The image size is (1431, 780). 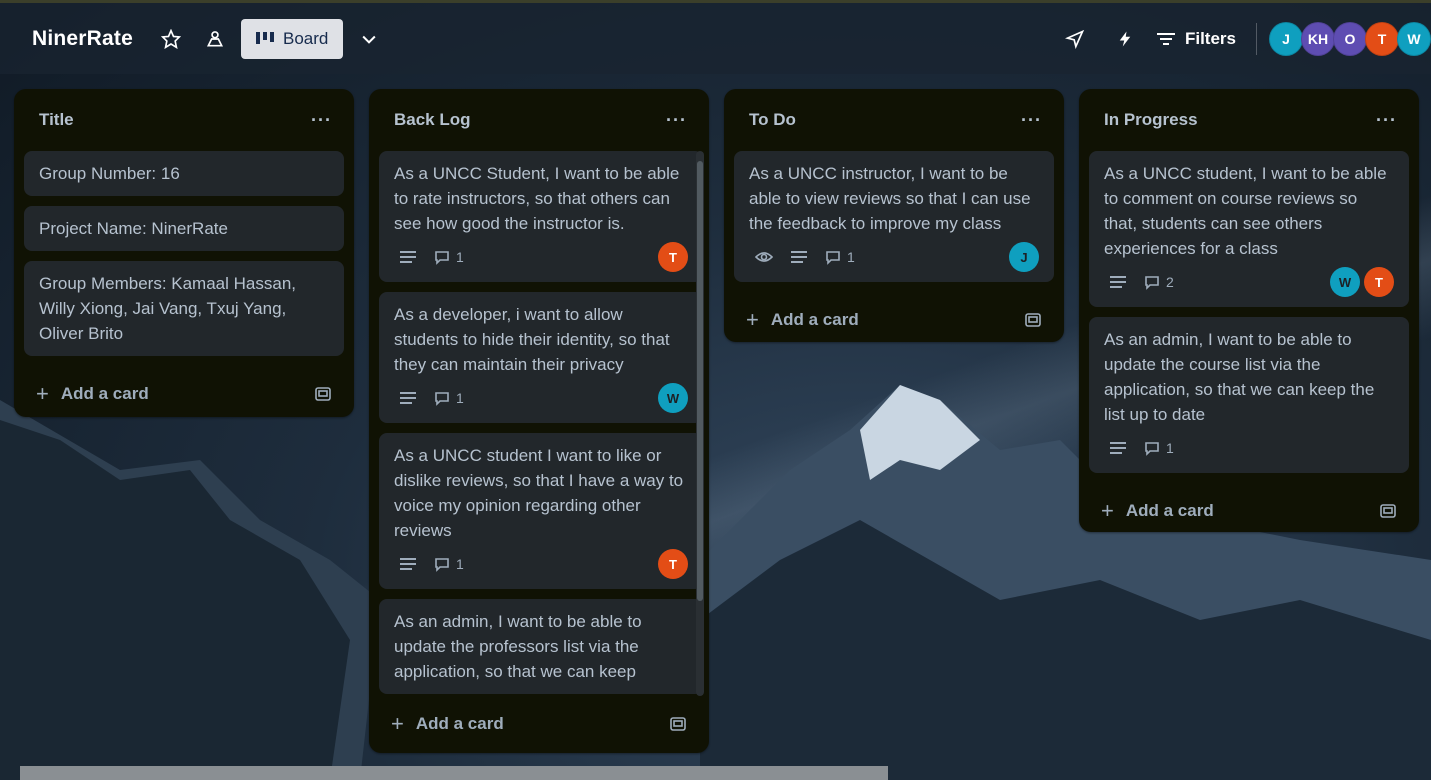 What do you see at coordinates (1256, 38) in the screenshot?
I see `header-divider` at bounding box center [1256, 38].